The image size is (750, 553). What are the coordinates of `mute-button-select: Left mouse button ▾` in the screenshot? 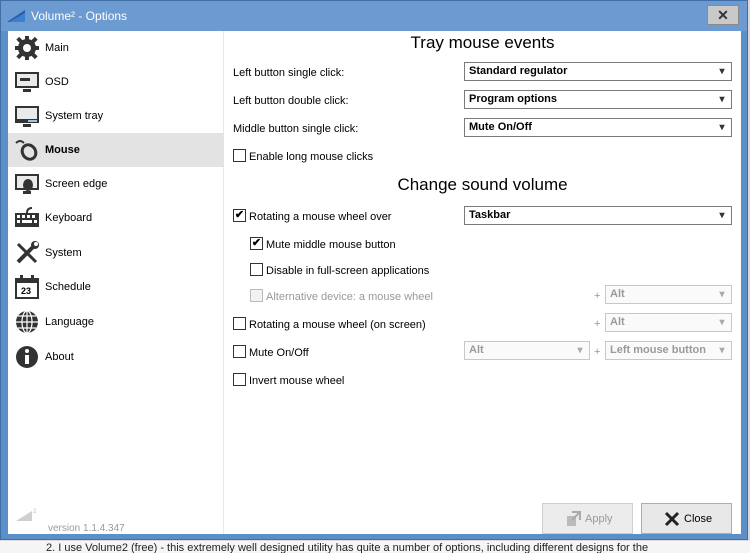 It's located at (668, 350).